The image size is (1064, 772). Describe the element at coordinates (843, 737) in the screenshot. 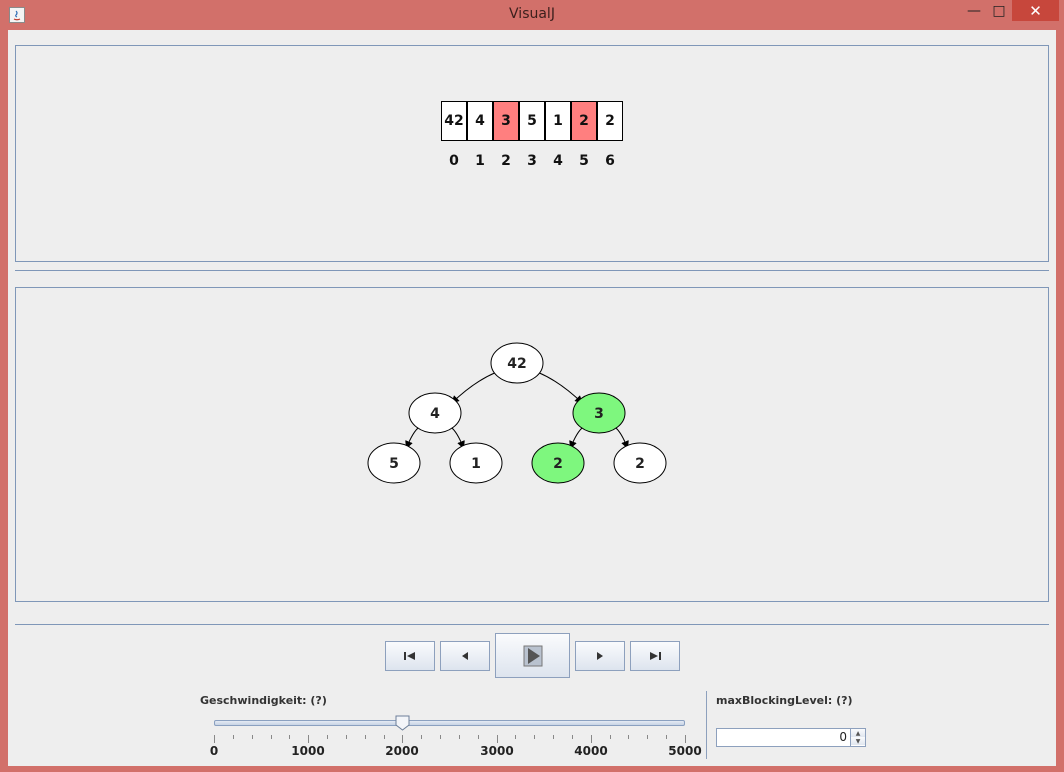

I see `blocking-level-value: 0` at that location.